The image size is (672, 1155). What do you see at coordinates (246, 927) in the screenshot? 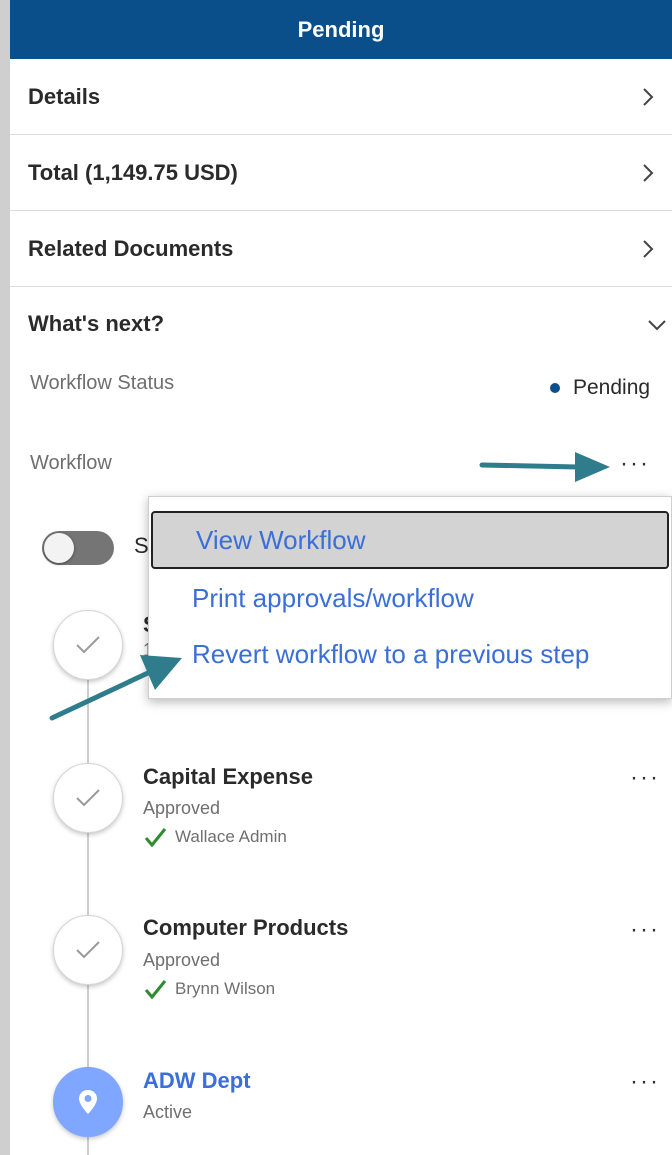
I see `step-name: Computer Products` at bounding box center [246, 927].